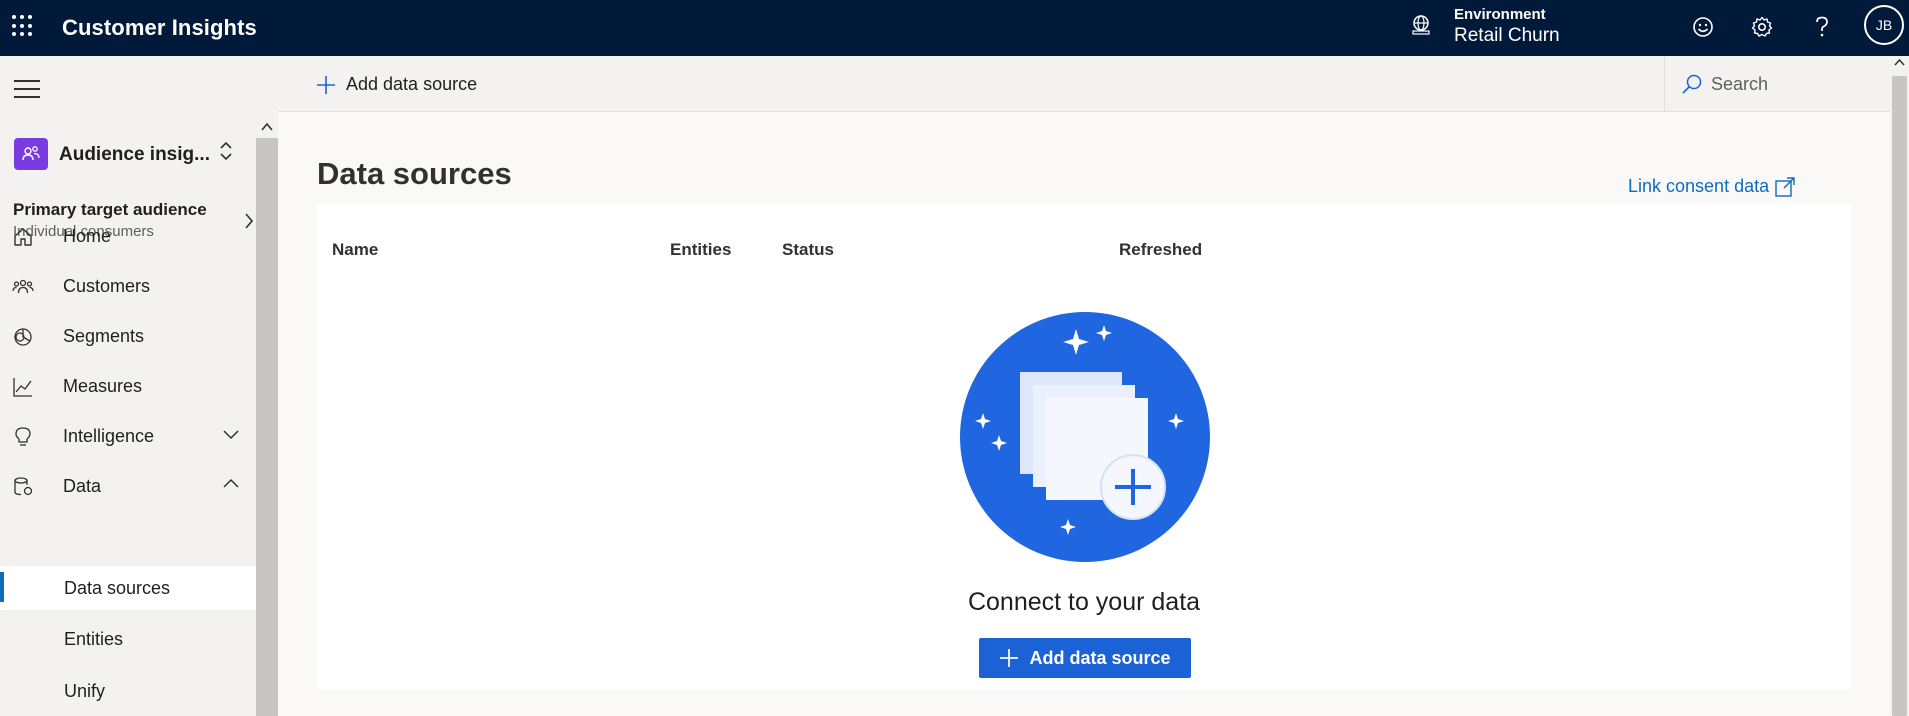 This screenshot has height=716, width=1909. Describe the element at coordinates (23, 486) in the screenshot. I see `data-icon` at that location.